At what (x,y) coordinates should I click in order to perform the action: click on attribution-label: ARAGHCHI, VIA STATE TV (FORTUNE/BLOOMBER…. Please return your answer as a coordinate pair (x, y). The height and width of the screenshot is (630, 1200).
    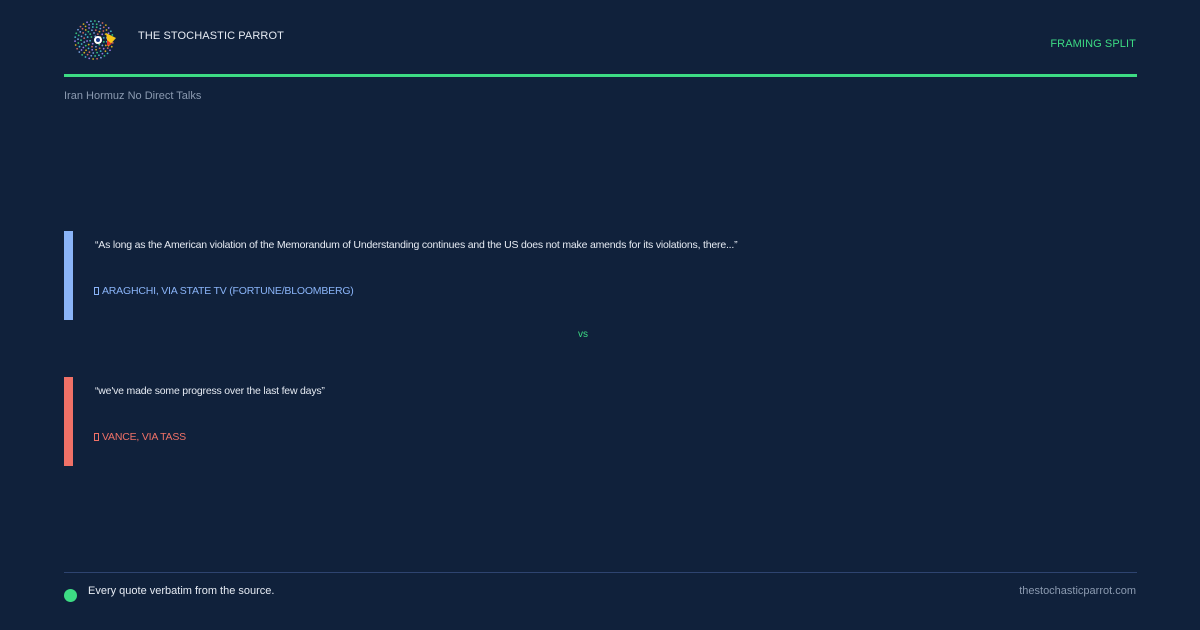
    Looking at the image, I should click on (228, 291).